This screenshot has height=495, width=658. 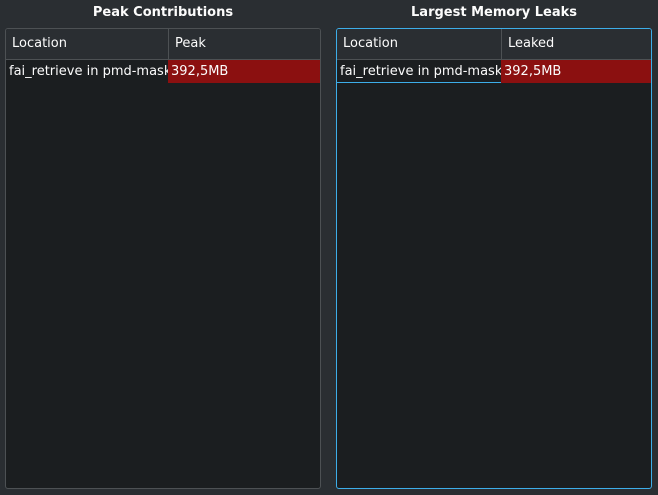 What do you see at coordinates (244, 44) in the screenshot?
I see `column-header-peak: Peak` at bounding box center [244, 44].